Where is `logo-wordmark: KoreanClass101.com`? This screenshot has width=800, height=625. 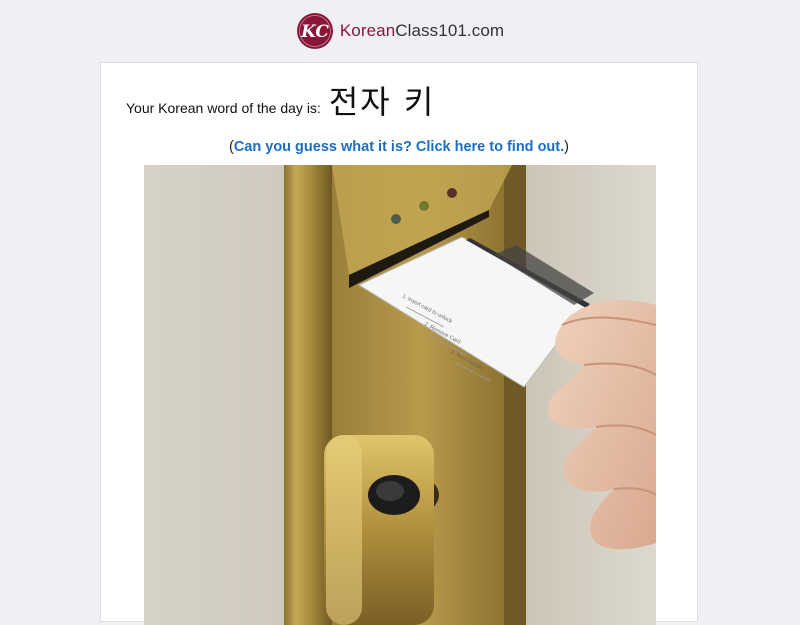
logo-wordmark: KoreanClass101.com is located at coordinates (422, 31).